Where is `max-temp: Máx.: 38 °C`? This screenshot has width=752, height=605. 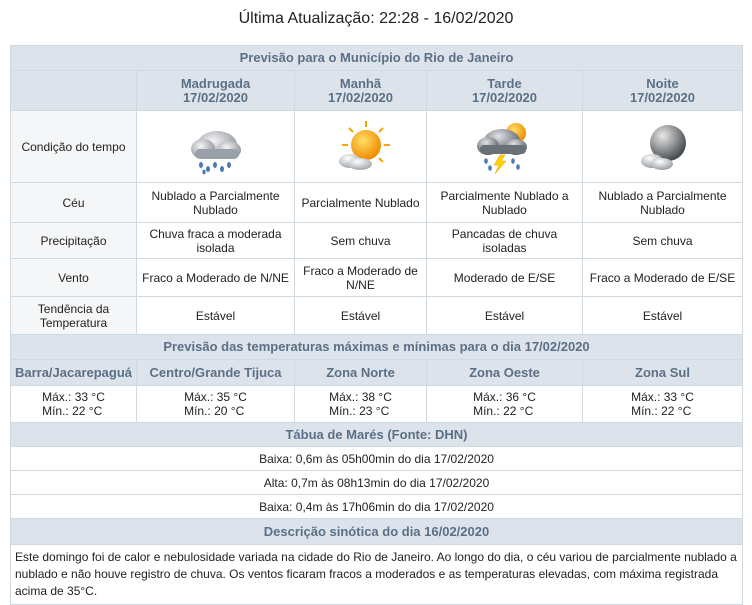 max-temp: Máx.: 38 °C is located at coordinates (360, 397).